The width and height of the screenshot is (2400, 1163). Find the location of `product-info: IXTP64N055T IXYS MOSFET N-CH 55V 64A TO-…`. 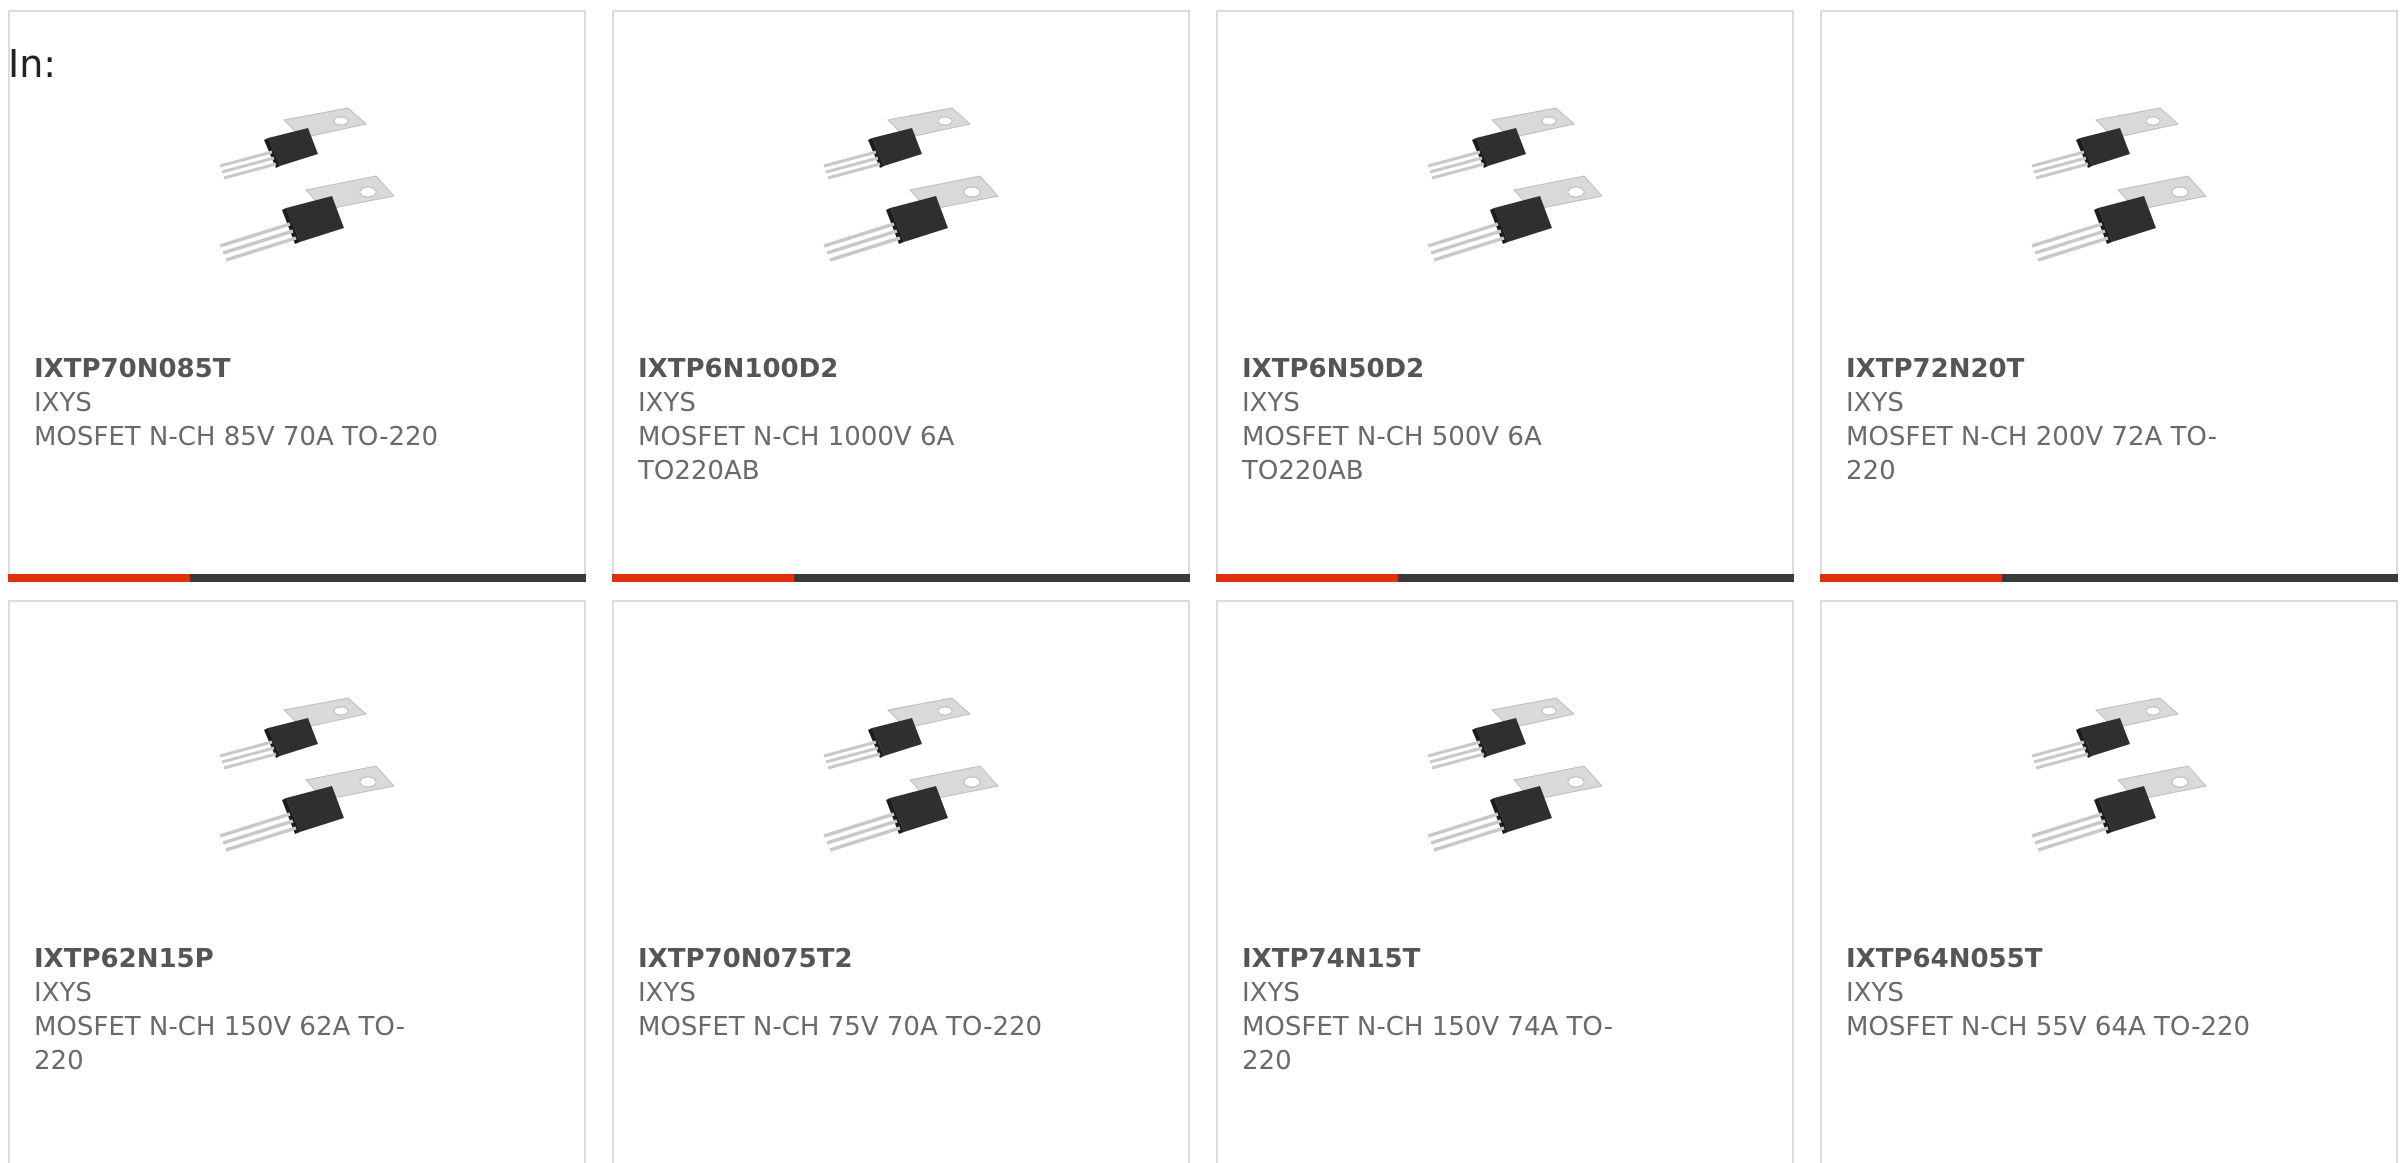

product-info: IXTP64N055T IXYS MOSFET N-CH 55V 64A TO-… is located at coordinates (2056, 993).